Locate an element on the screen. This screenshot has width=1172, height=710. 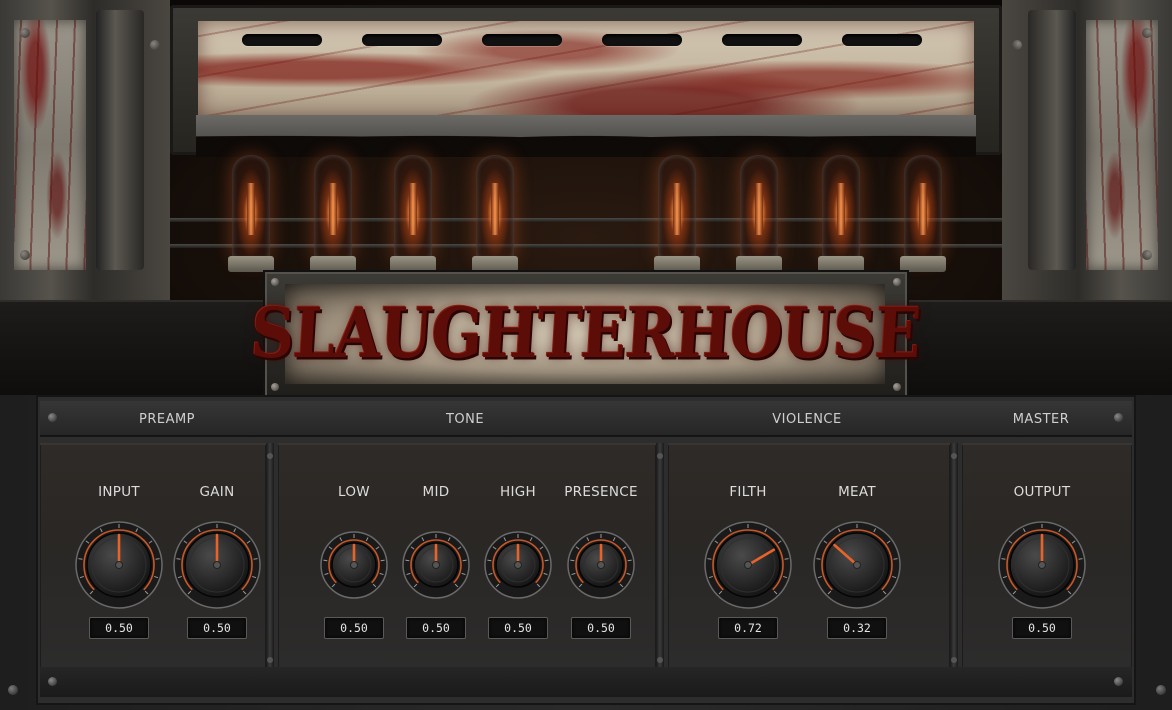
output-knob is located at coordinates (1042, 565).